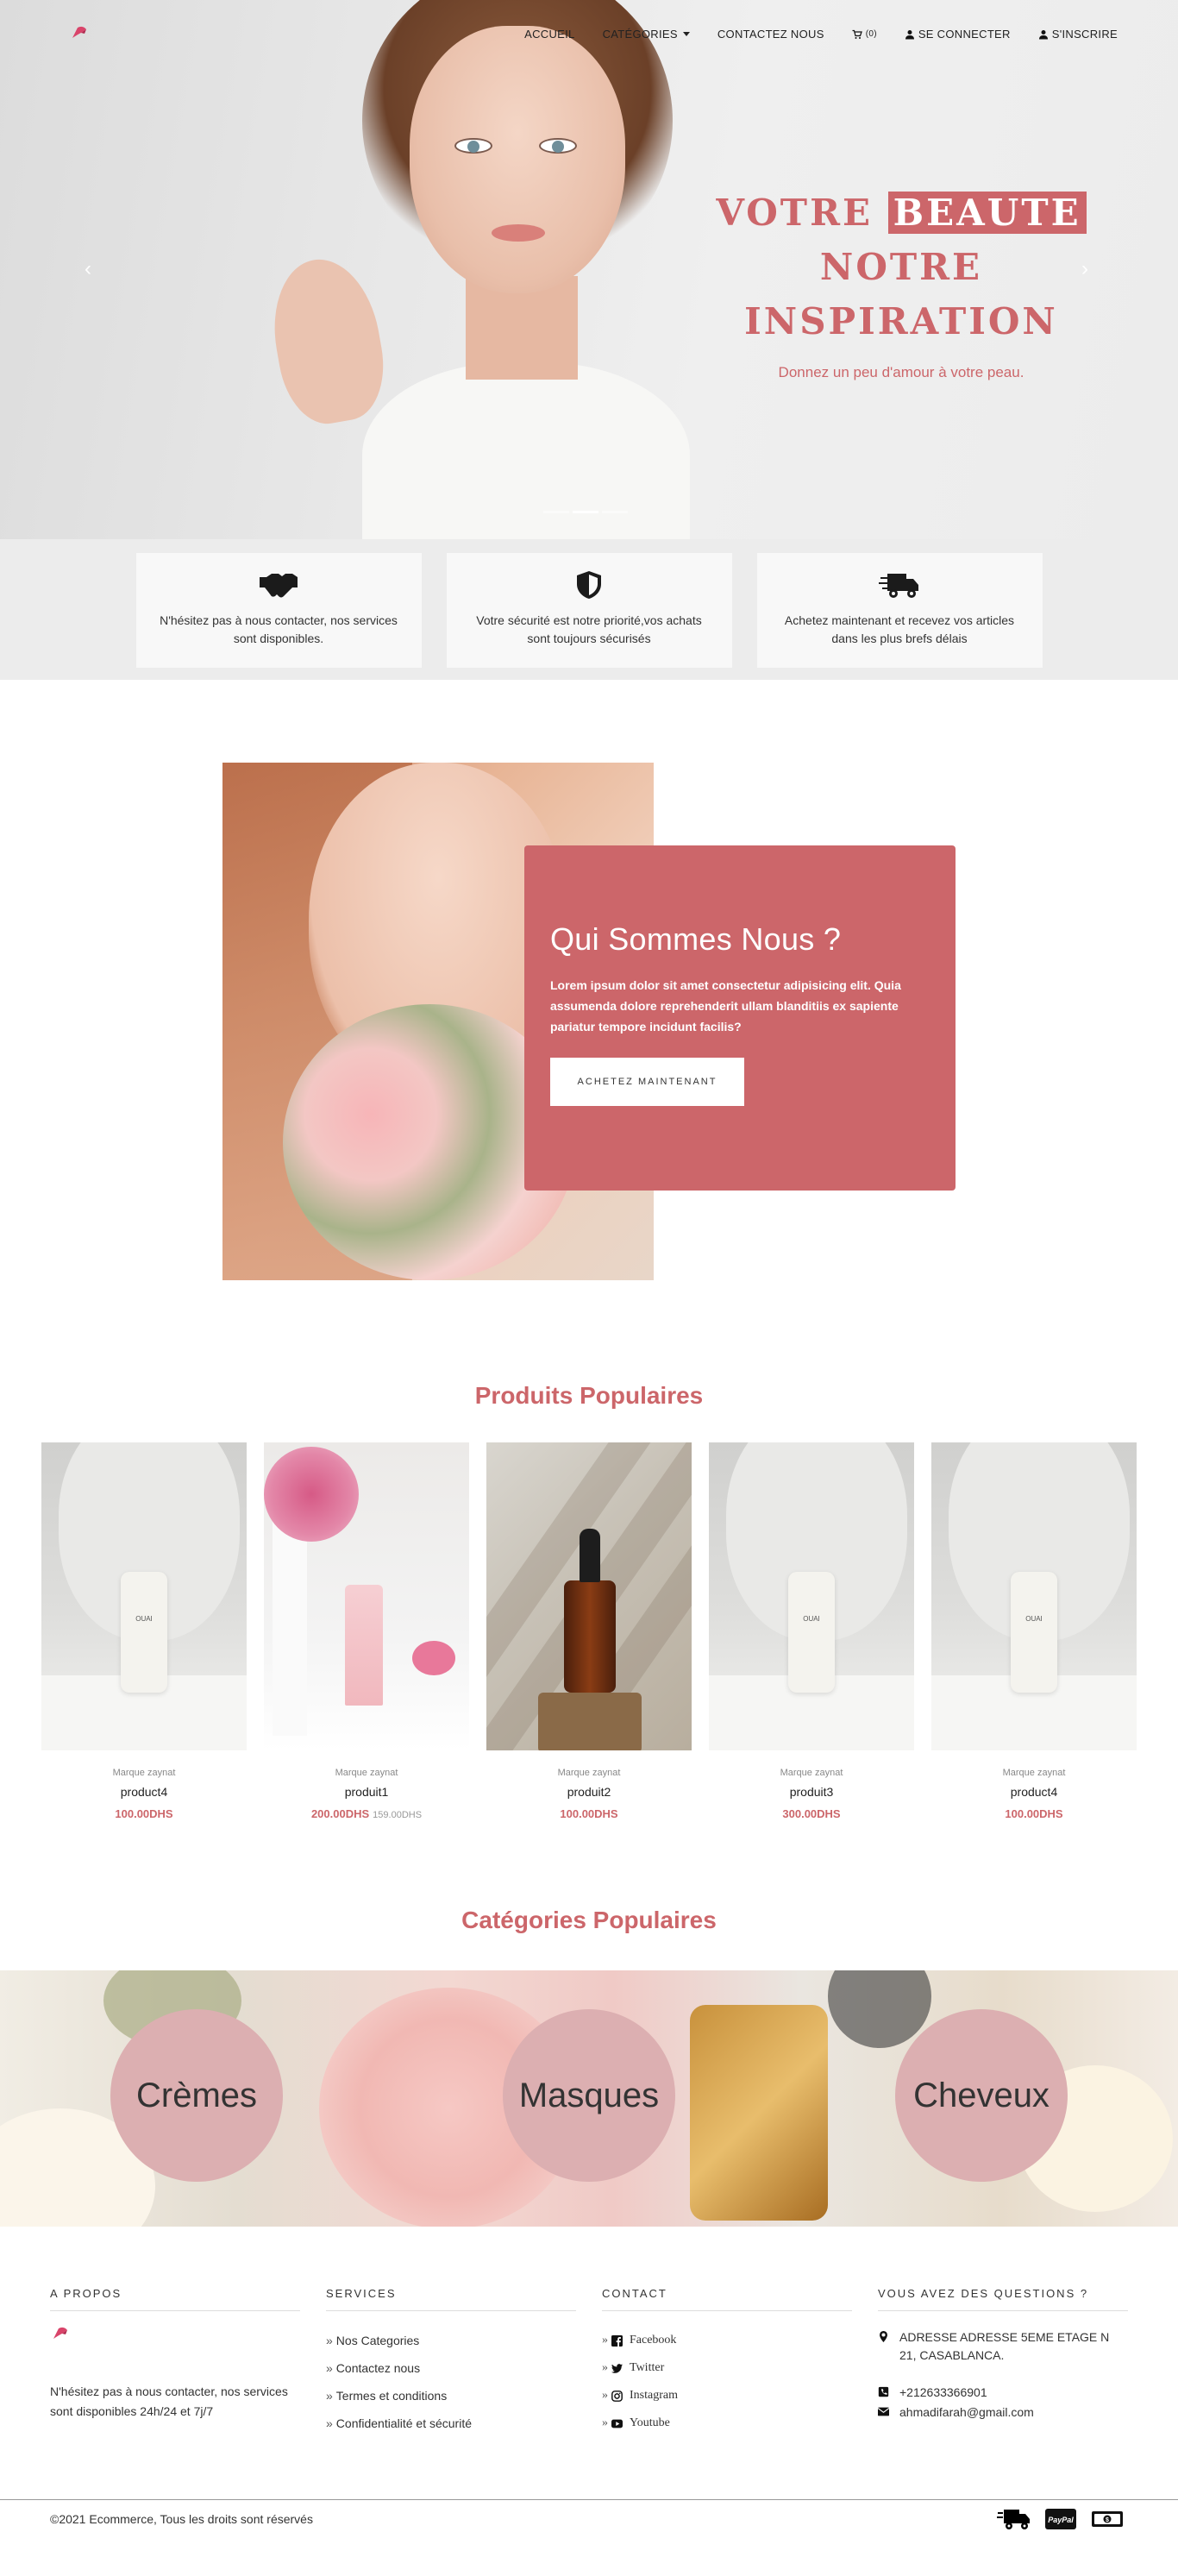 This screenshot has width=1178, height=2576. What do you see at coordinates (727, 2423) in the screenshot?
I see `footer-link-youtube: » Youtube` at bounding box center [727, 2423].